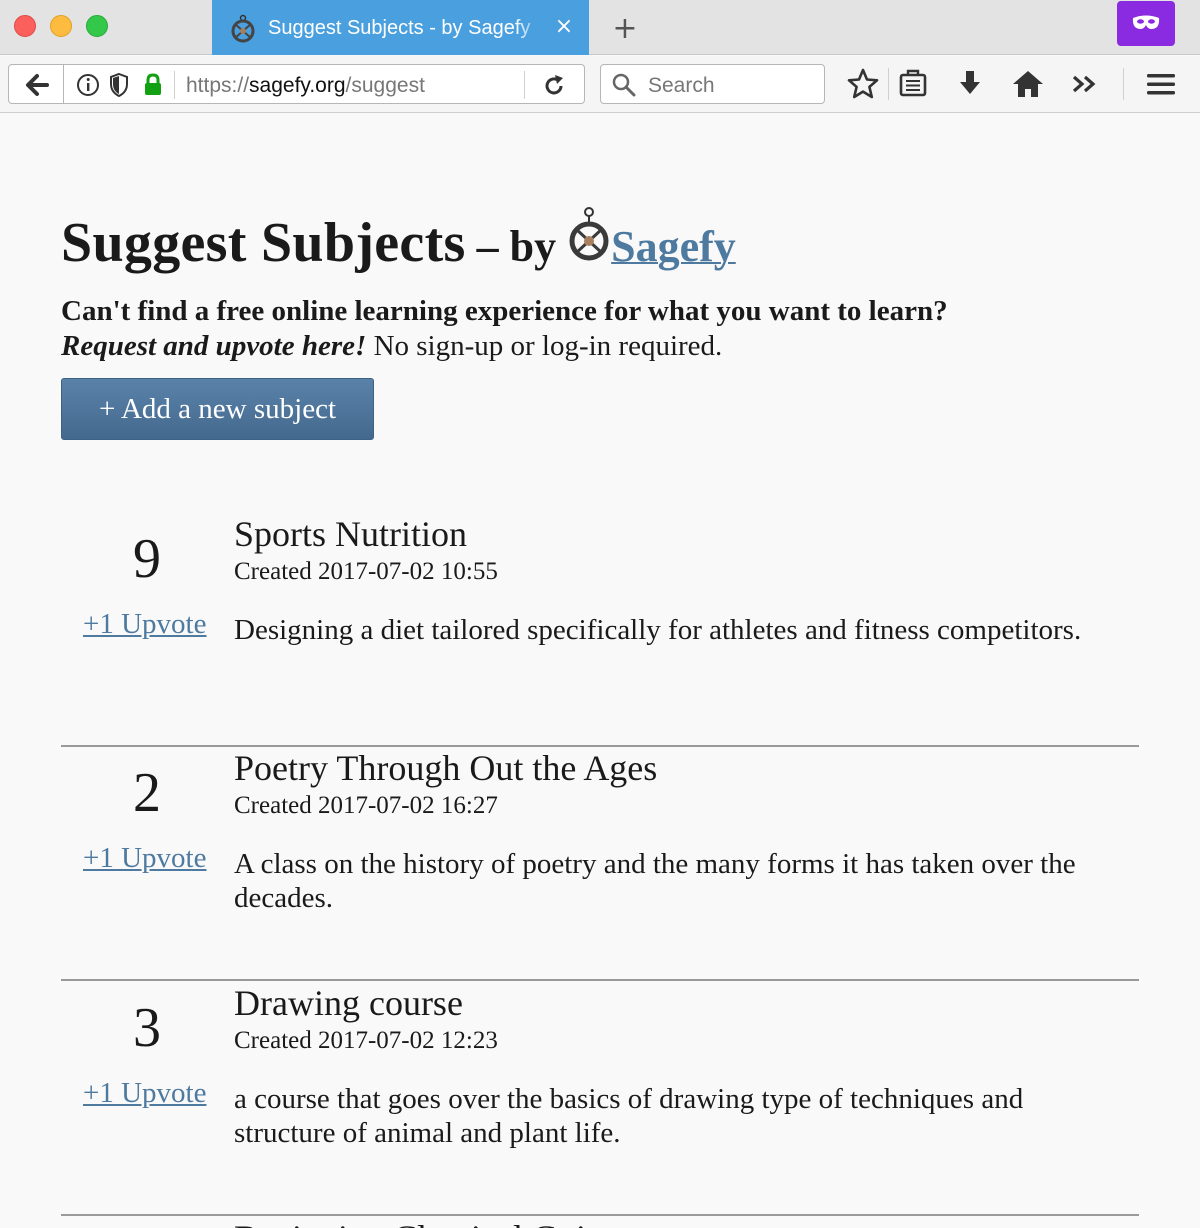 The image size is (1200, 1228). I want to click on url-scheme: https://, so click(218, 85).